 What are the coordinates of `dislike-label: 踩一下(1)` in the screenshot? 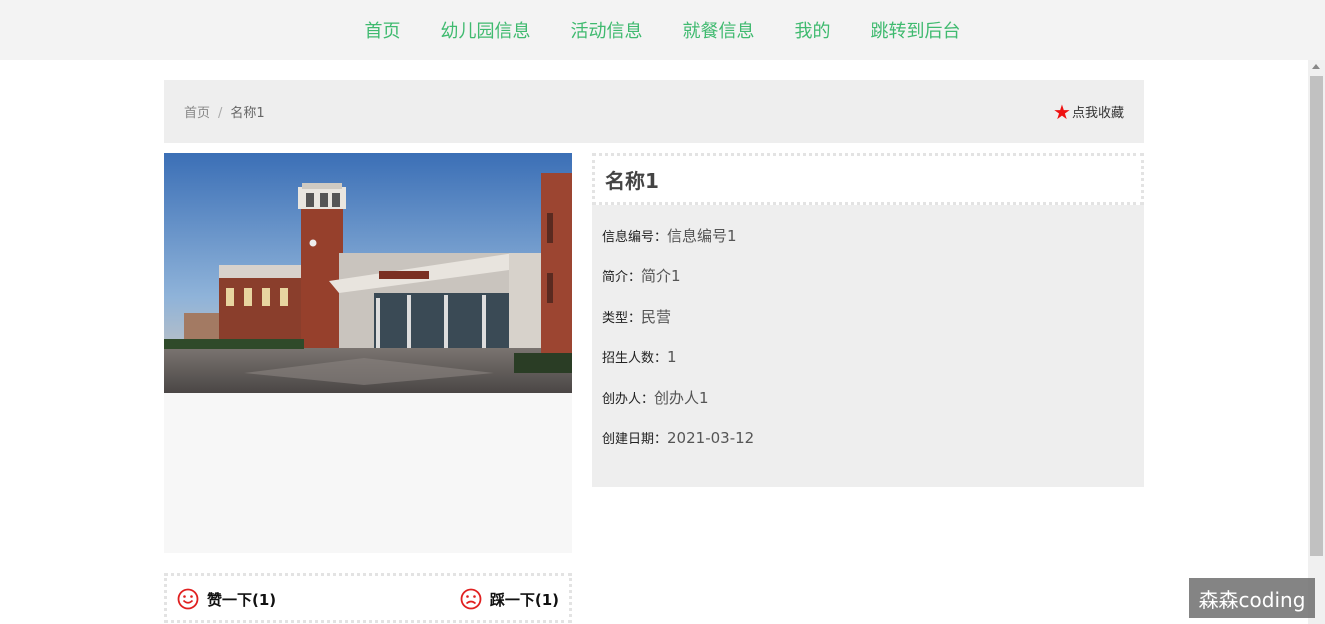 It's located at (524, 599).